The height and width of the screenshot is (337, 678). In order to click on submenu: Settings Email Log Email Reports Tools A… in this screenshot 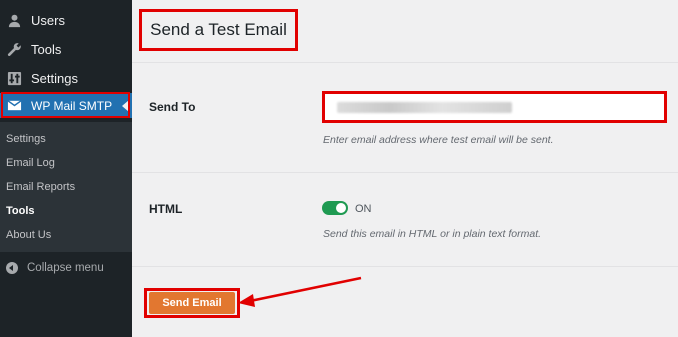, I will do `click(66, 187)`.